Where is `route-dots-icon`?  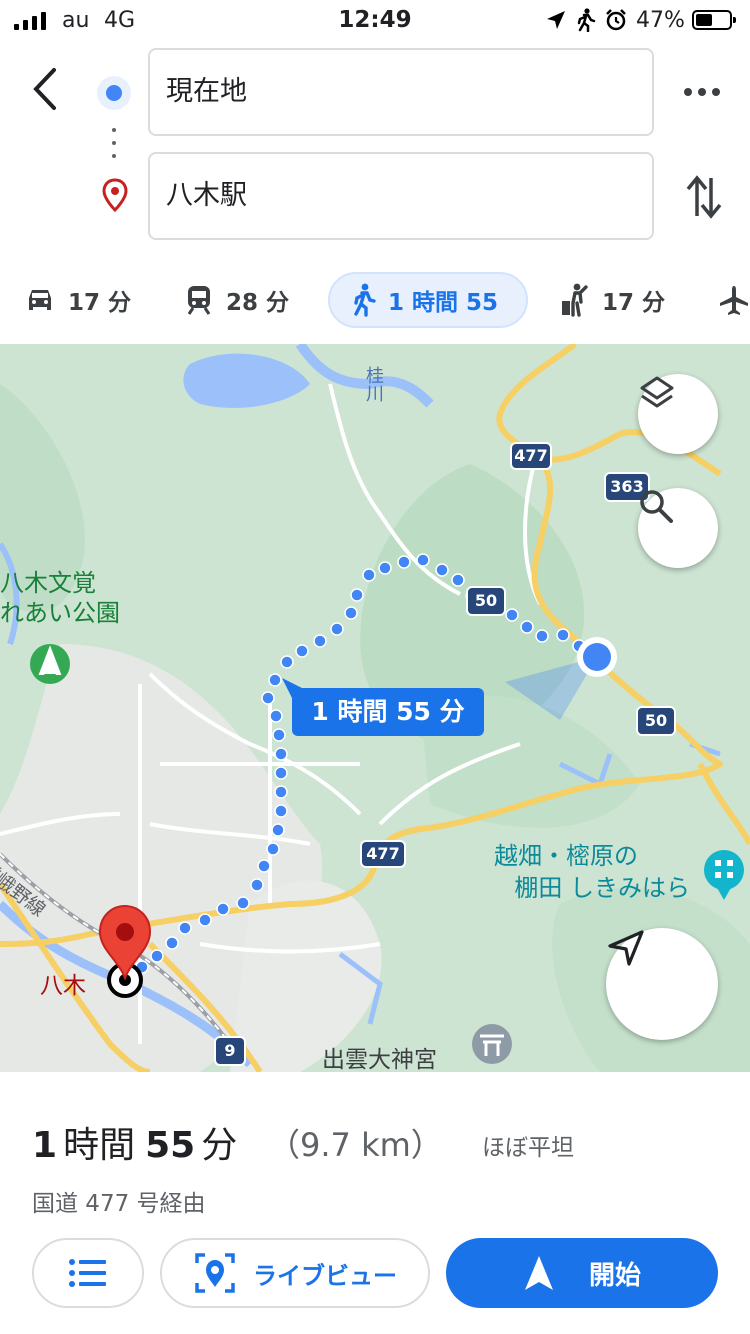 route-dots-icon is located at coordinates (114, 145).